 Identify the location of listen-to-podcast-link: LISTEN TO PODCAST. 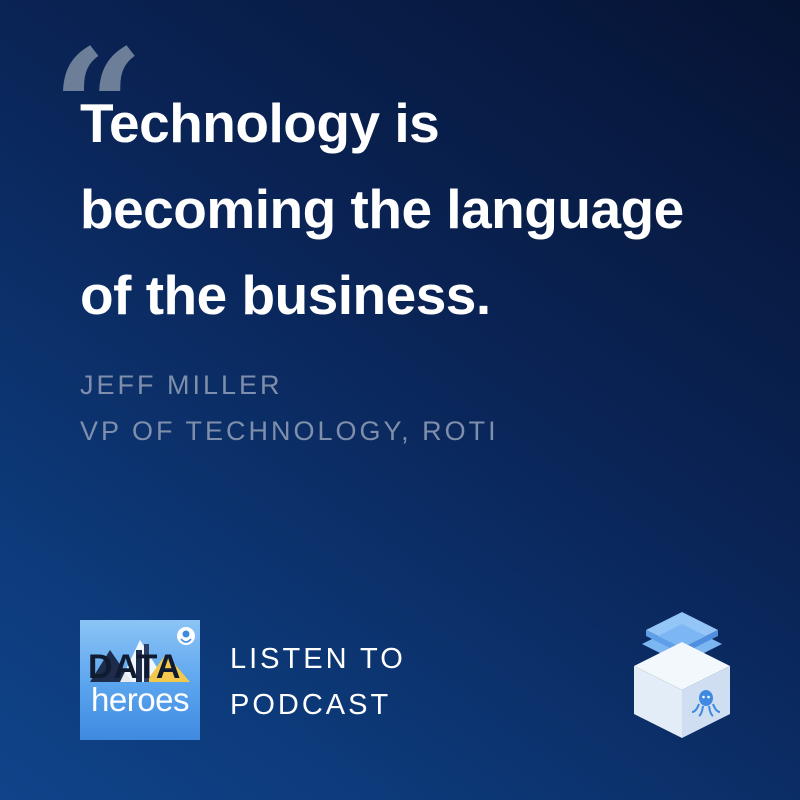
(318, 682).